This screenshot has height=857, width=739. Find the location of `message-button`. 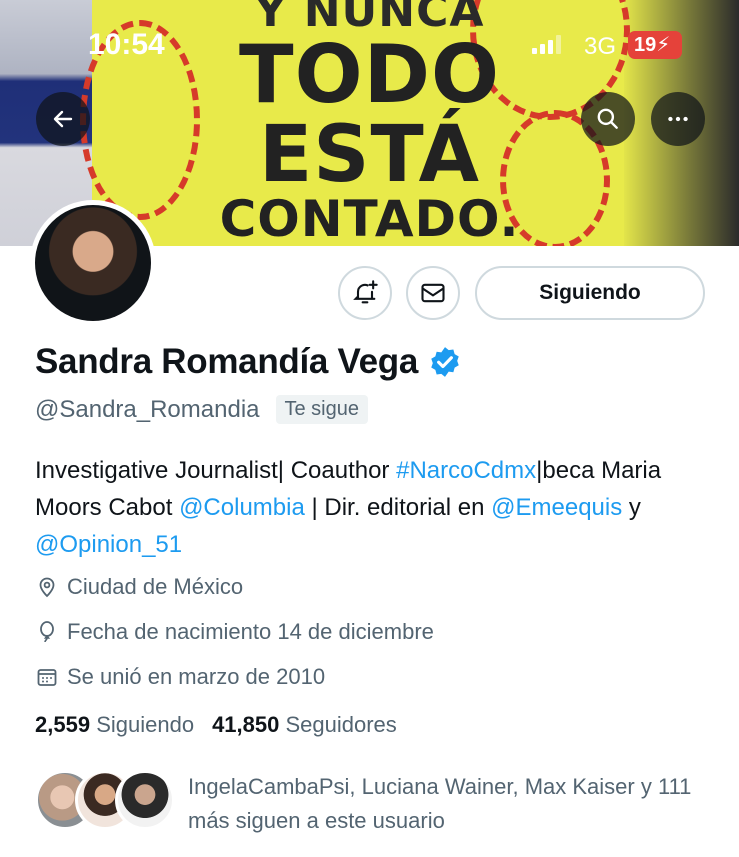

message-button is located at coordinates (433, 293).